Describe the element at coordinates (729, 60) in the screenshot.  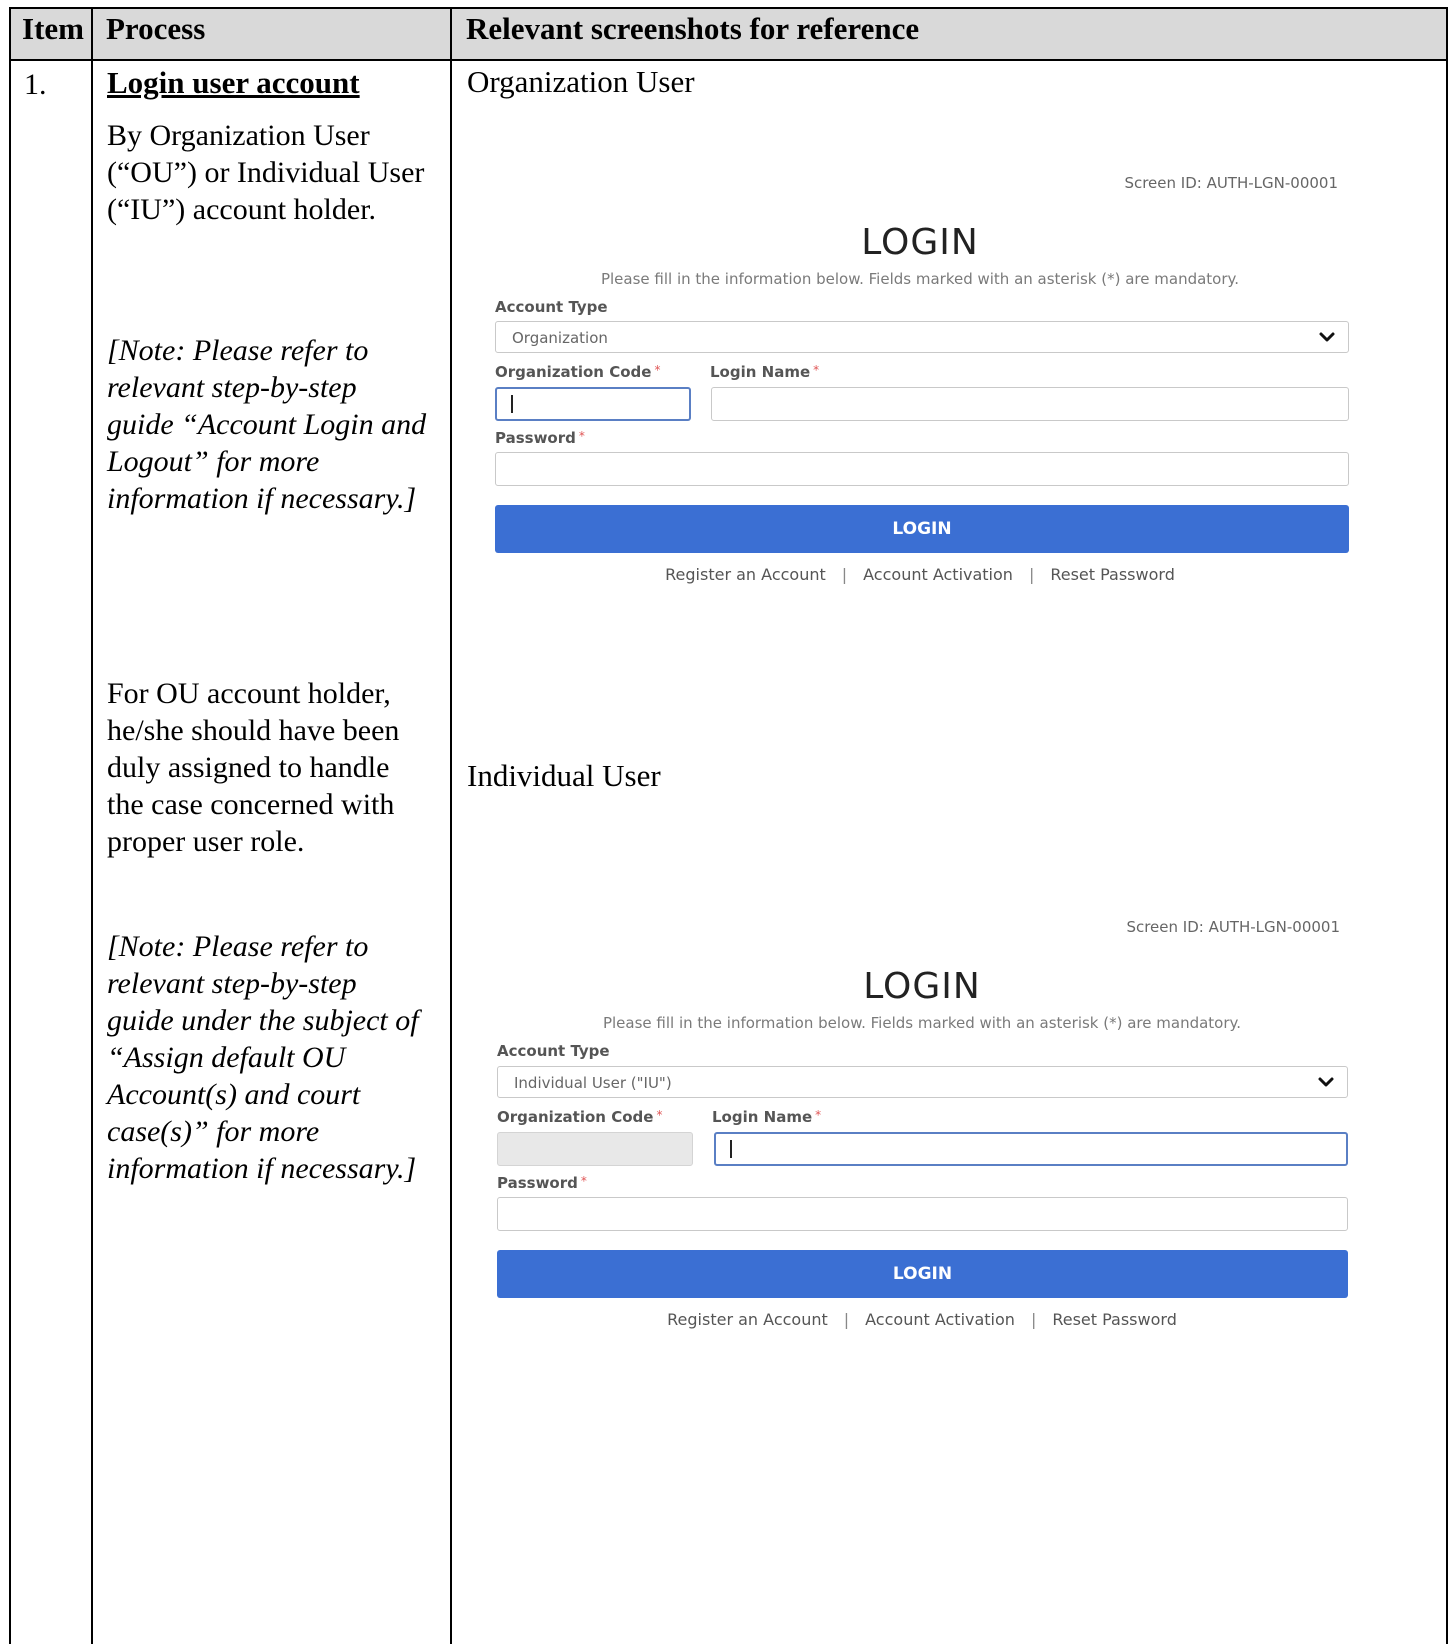
I see `table-header-divider` at that location.